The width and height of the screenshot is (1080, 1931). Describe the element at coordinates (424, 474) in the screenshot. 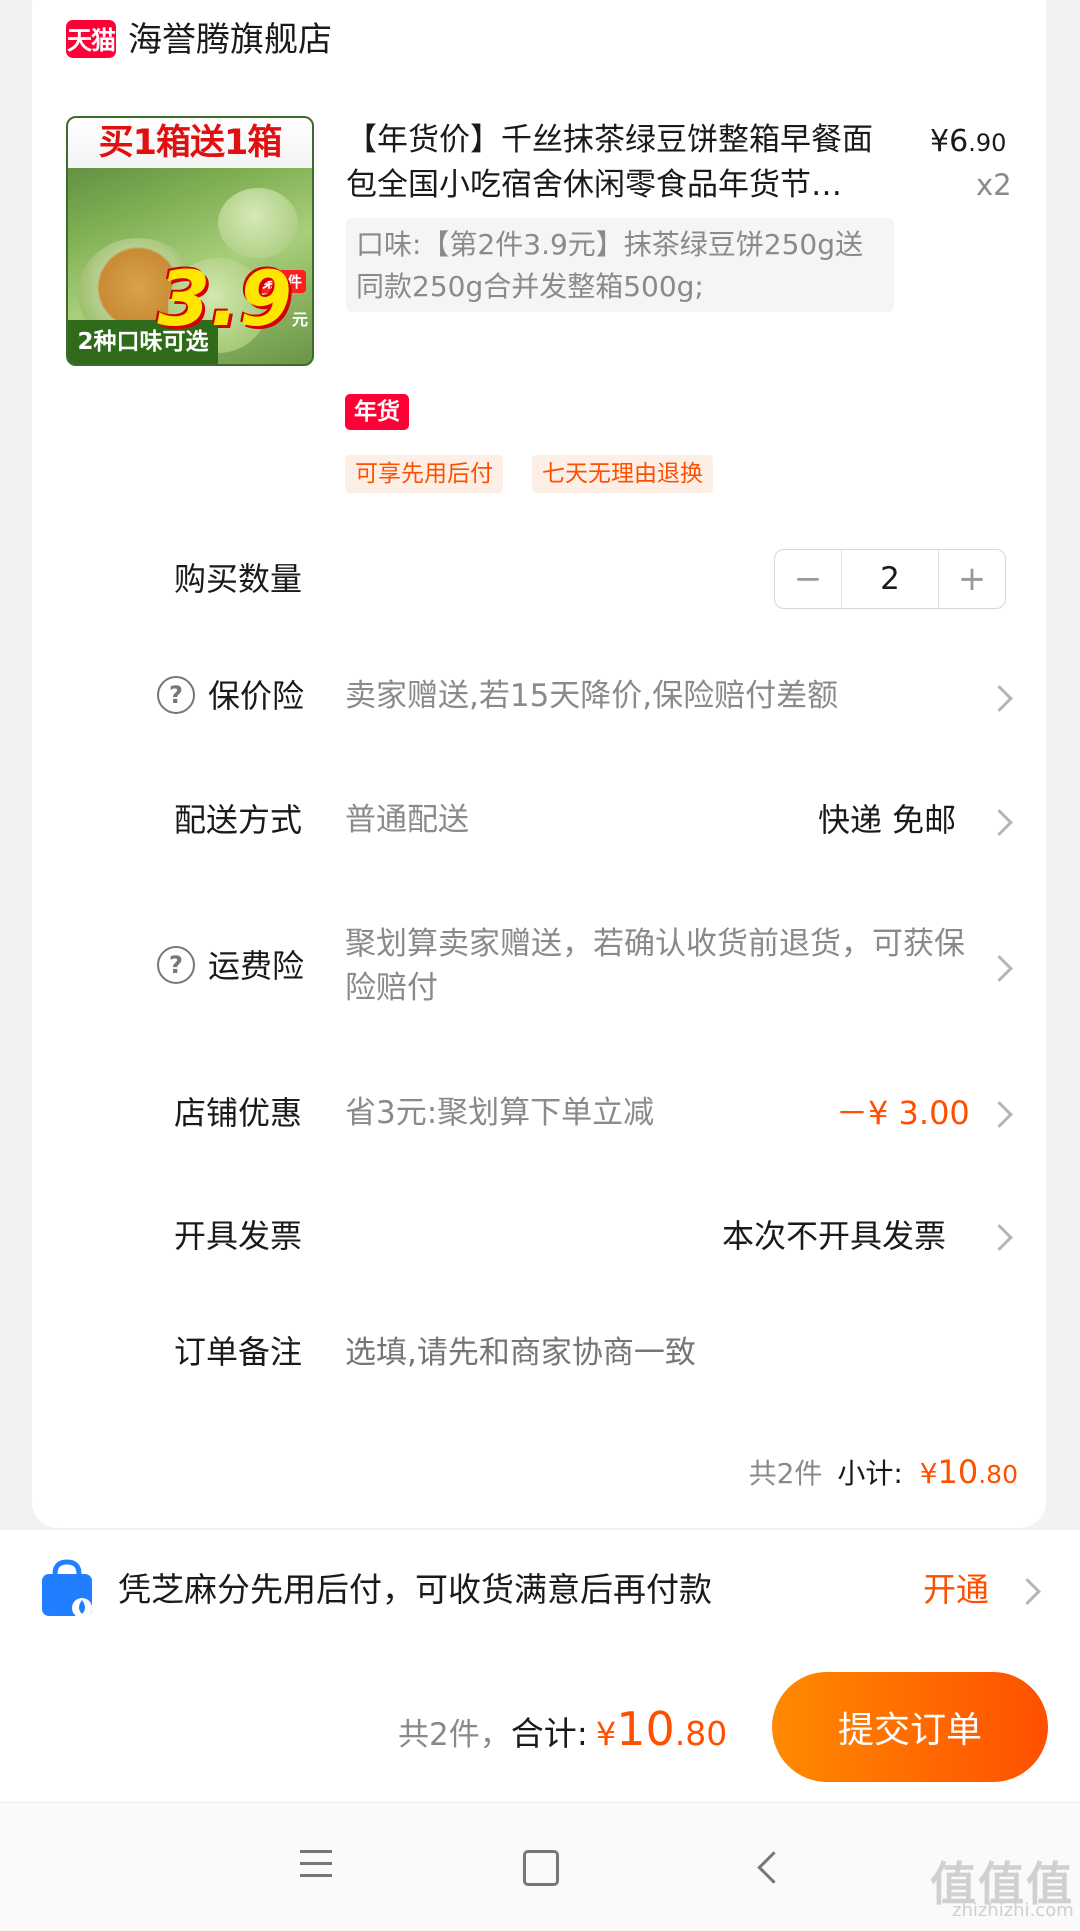

I see `service-tag-pay-later: 可享先用后付` at that location.